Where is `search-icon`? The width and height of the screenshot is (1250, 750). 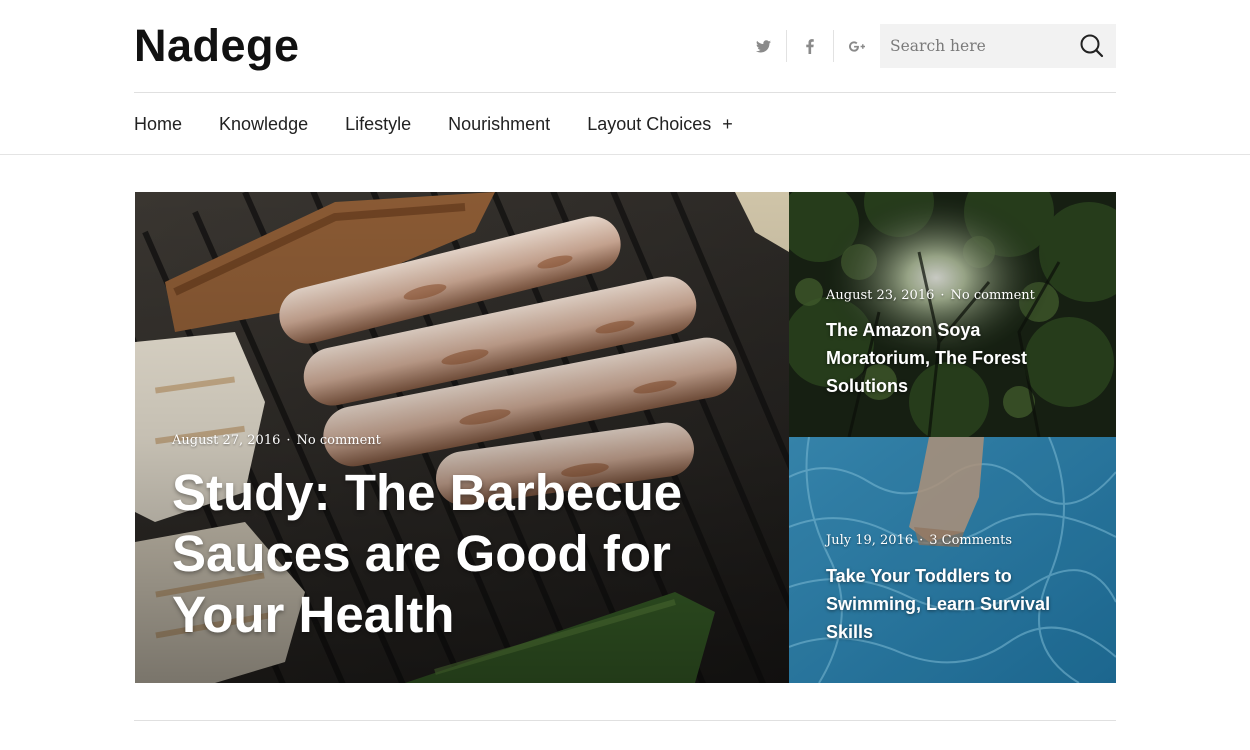 search-icon is located at coordinates (1092, 46).